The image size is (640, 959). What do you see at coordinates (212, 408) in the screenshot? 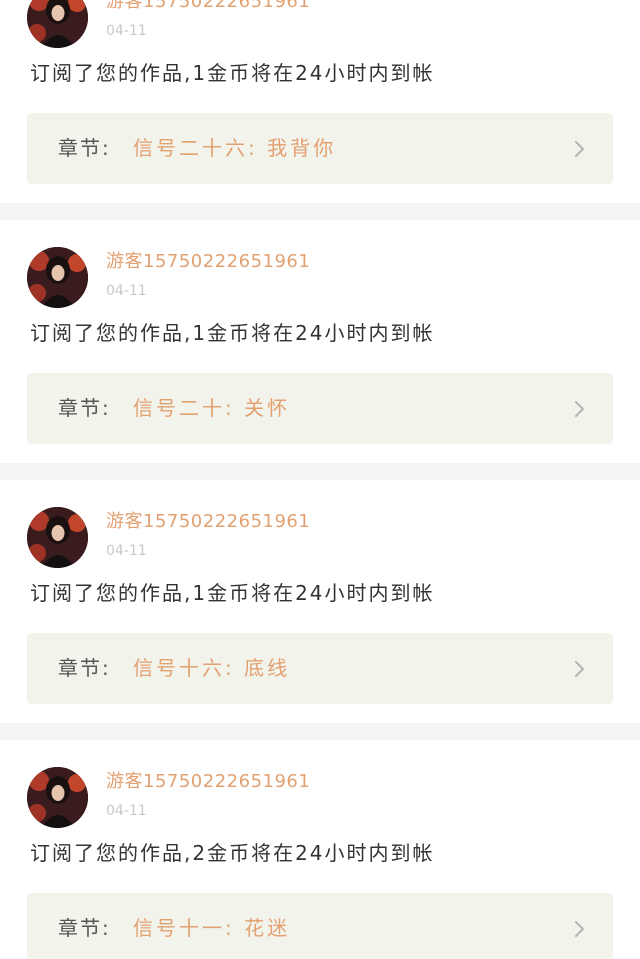
I see `chapter-title: 信号二十: 关怀` at bounding box center [212, 408].